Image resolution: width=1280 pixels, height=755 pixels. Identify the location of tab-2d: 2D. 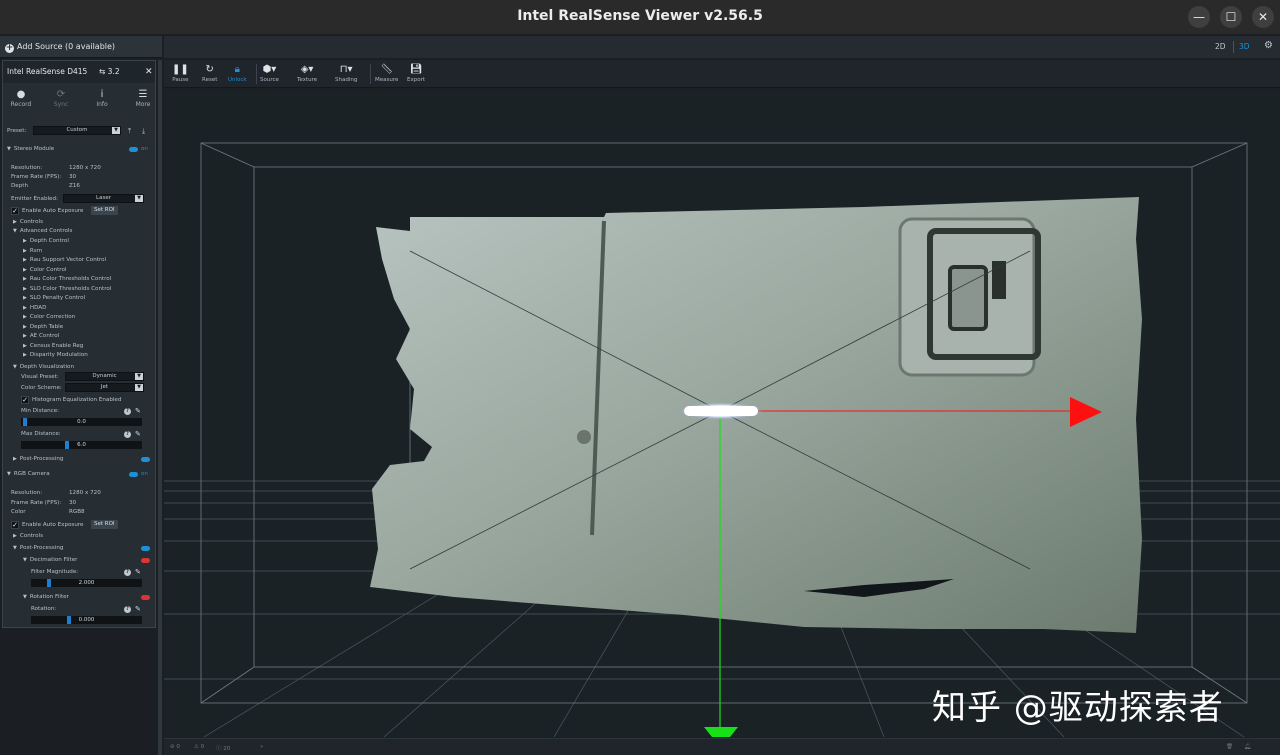
(1220, 46).